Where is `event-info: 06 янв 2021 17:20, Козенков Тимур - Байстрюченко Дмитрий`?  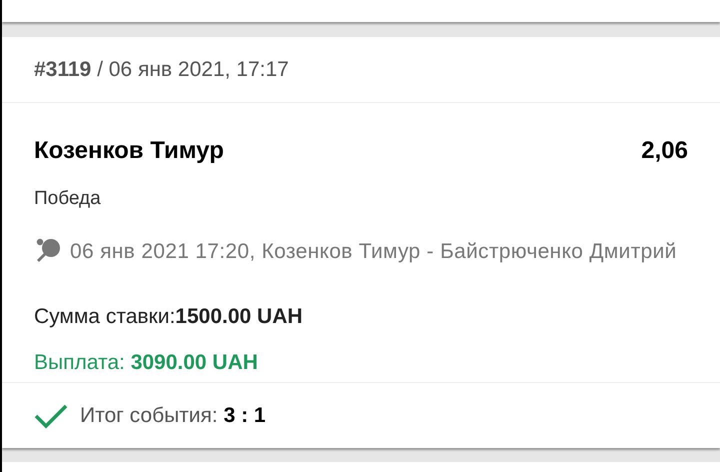 event-info: 06 янв 2021 17:20, Козенков Тимур - Байстрюченко Дмитрий is located at coordinates (373, 251).